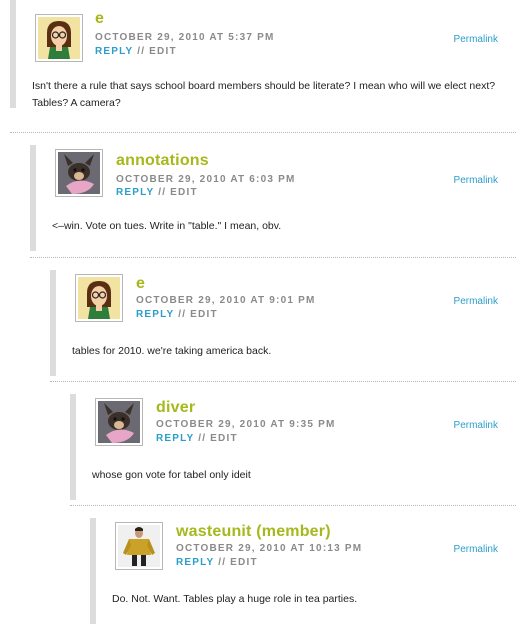  What do you see at coordinates (269, 548) in the screenshot?
I see `comment-date: OCTOBER 29, 2010 AT 10:13 PM` at bounding box center [269, 548].